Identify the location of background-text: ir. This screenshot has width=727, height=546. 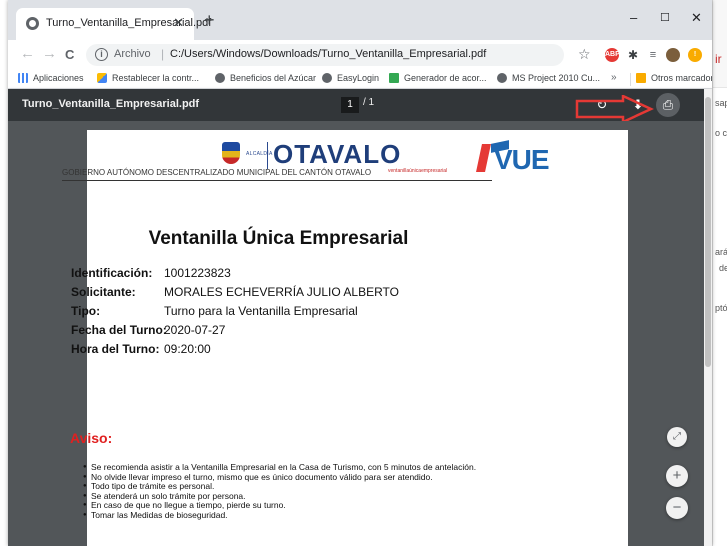
(718, 59).